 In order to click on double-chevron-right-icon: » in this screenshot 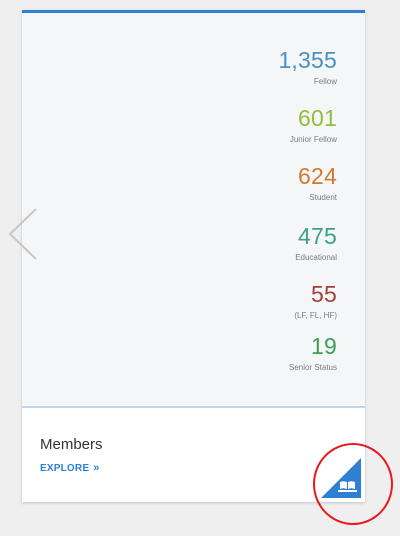, I will do `click(96, 468)`.